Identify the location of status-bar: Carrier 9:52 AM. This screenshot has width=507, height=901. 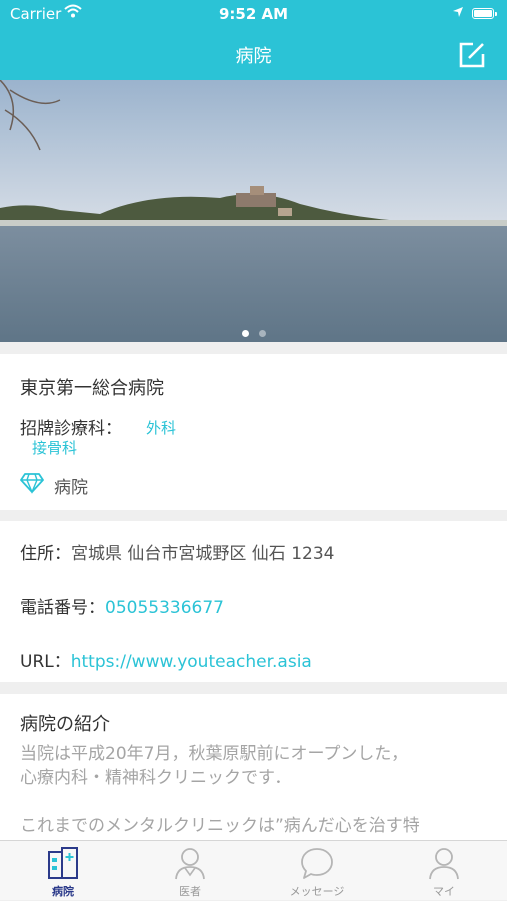
(253, 14).